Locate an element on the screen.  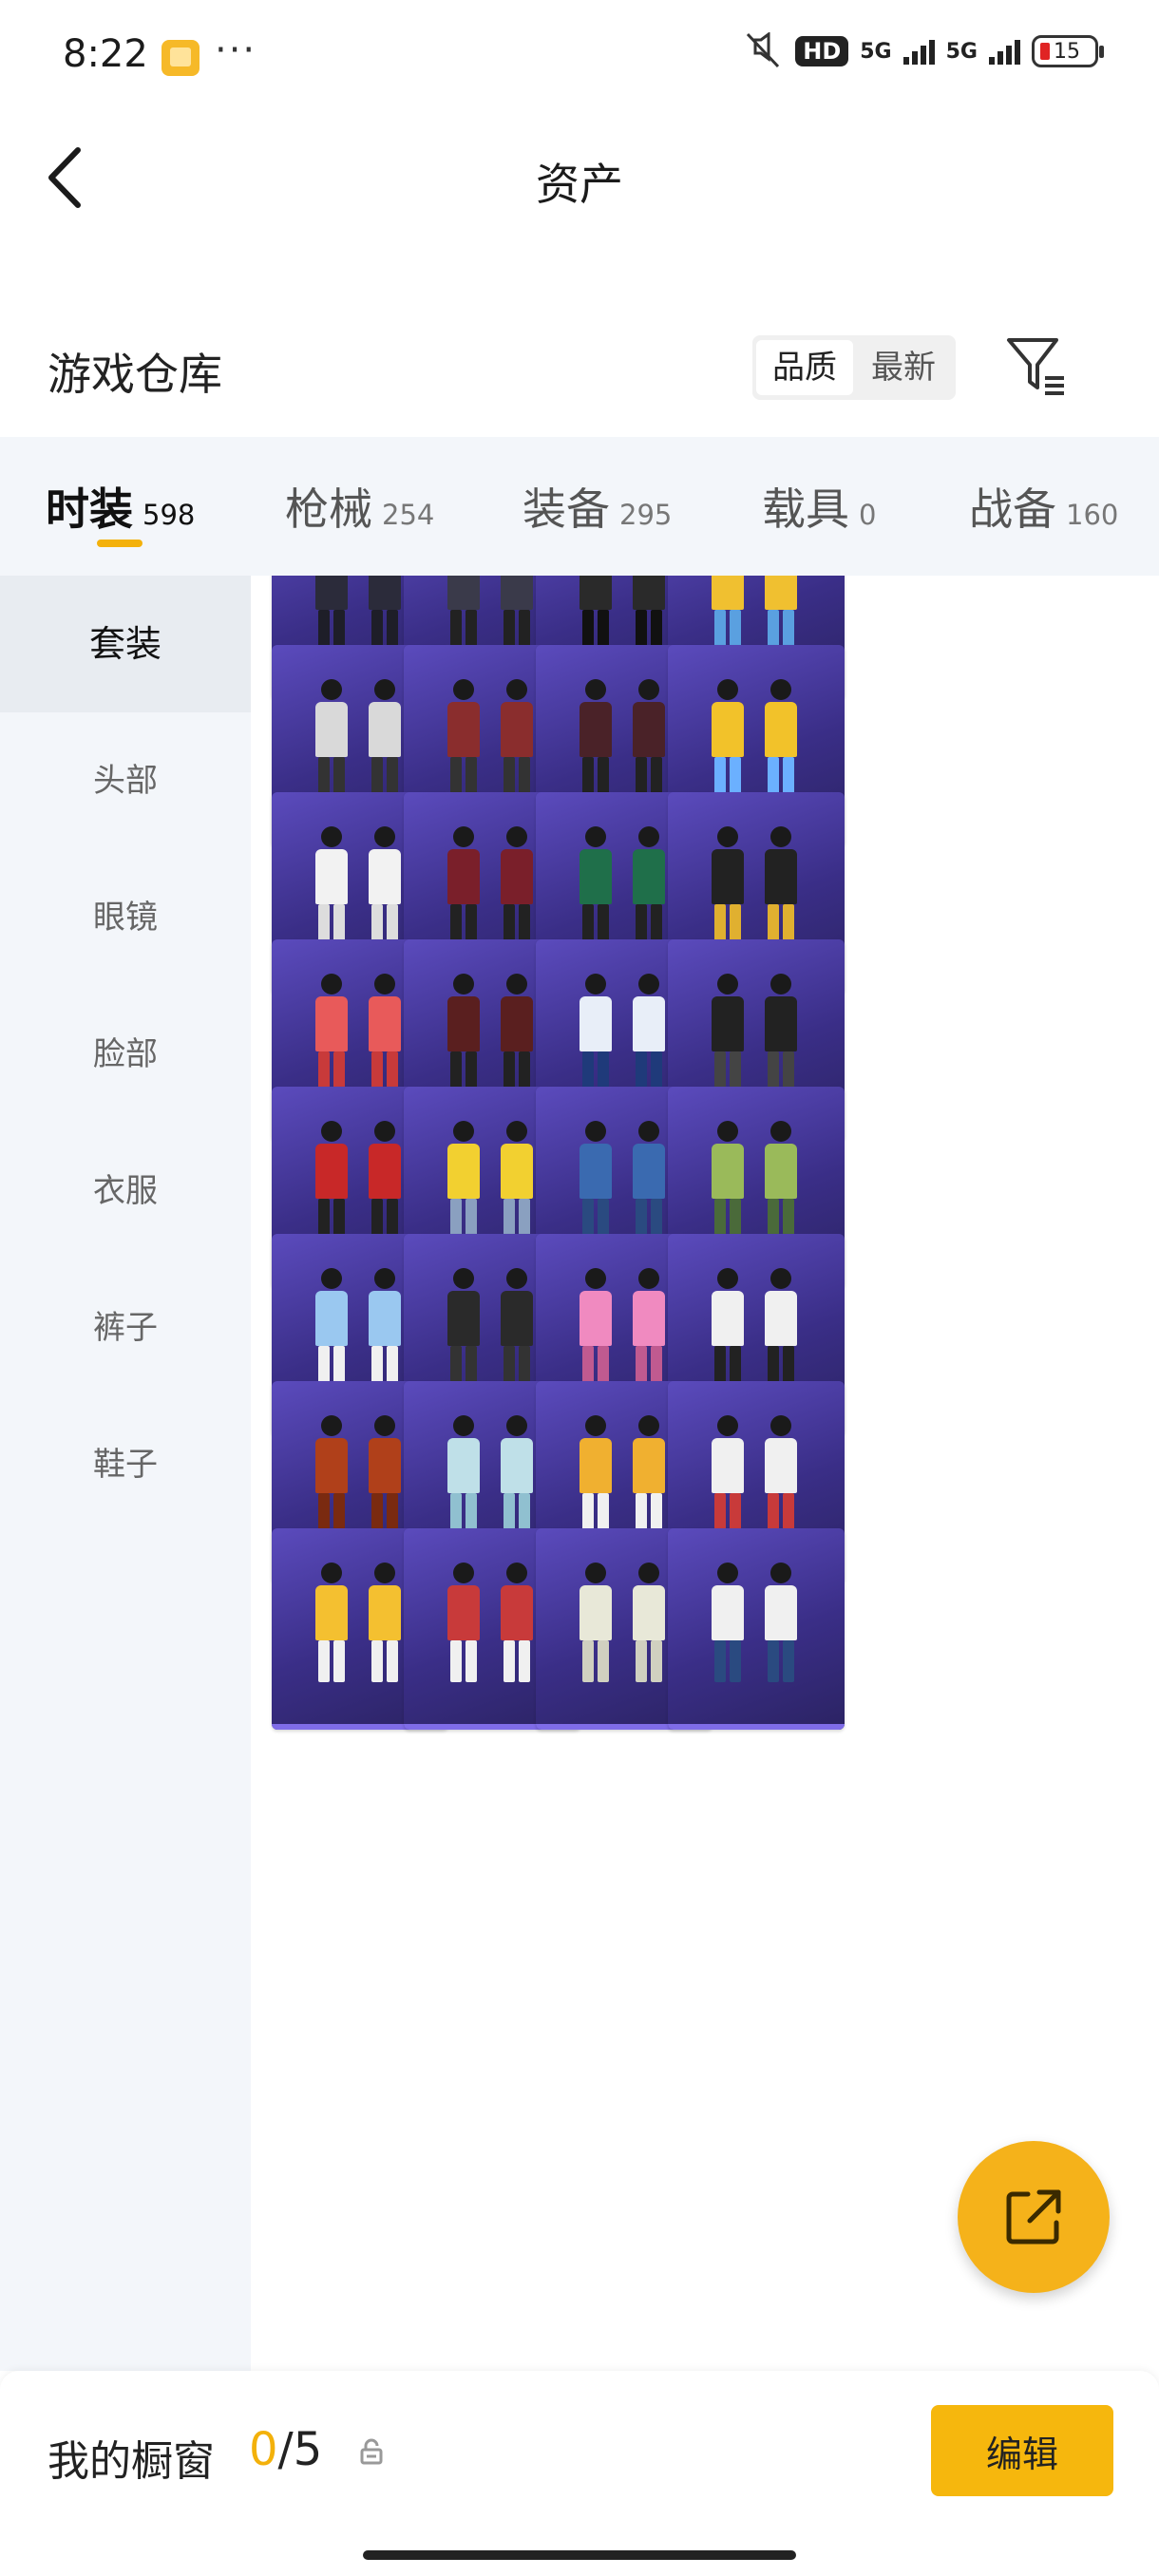
sidebar-item-head: 头部 is located at coordinates (125, 780).